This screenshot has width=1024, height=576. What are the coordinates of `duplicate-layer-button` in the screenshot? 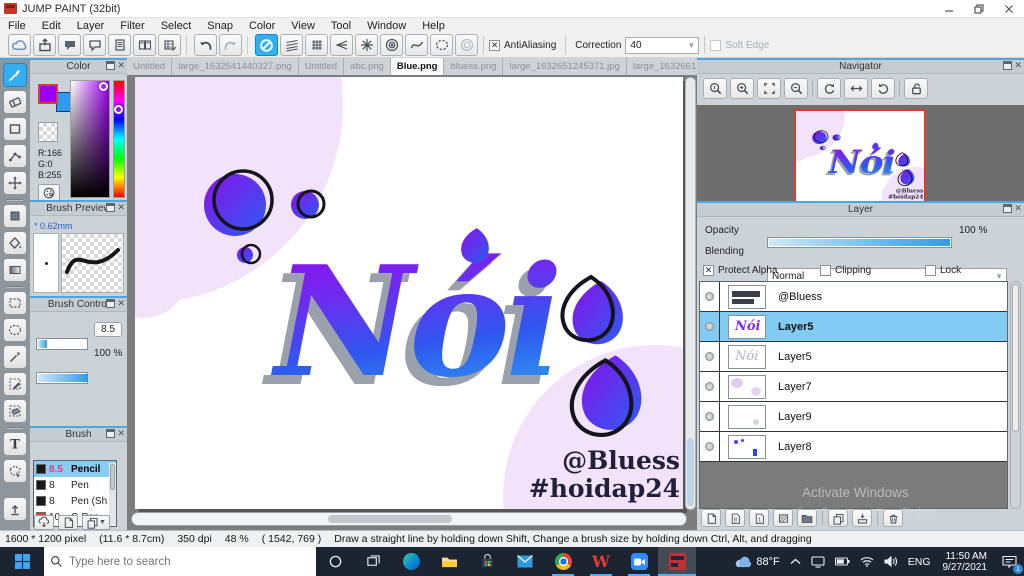 It's located at (838, 518).